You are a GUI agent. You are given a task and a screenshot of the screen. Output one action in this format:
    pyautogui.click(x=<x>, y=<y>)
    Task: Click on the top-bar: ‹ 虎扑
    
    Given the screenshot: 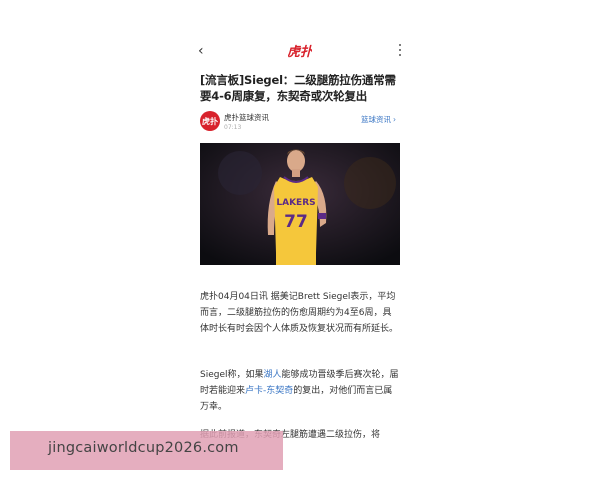 What is the action you would take?
    pyautogui.click(x=300, y=52)
    